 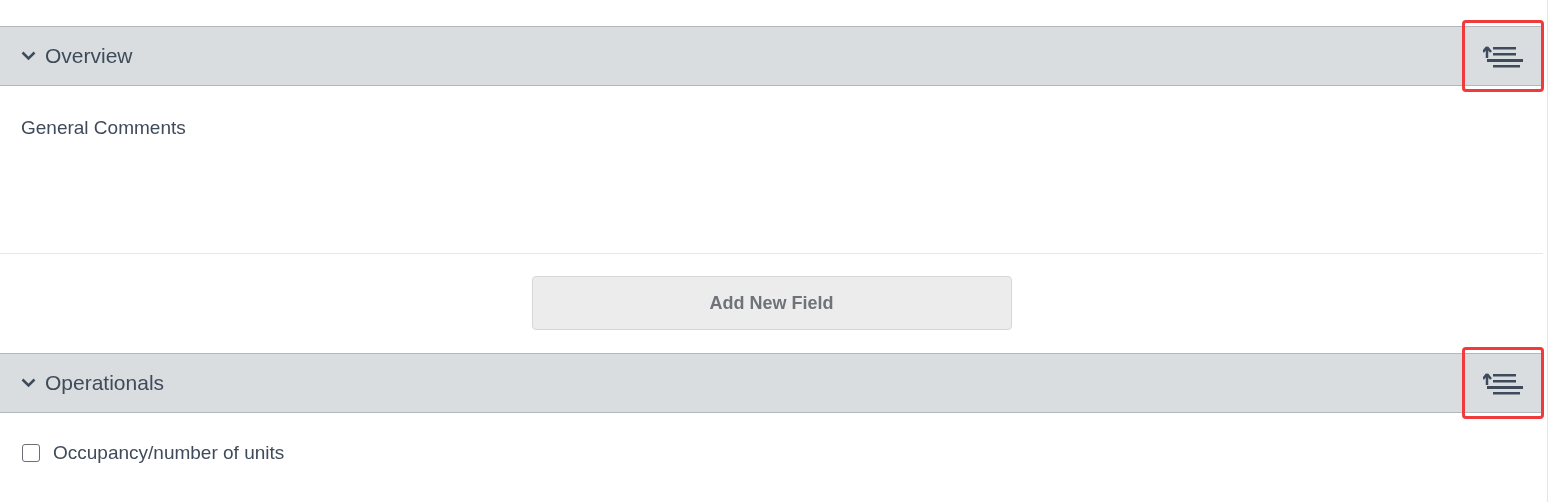 What do you see at coordinates (89, 56) in the screenshot?
I see `section-title: Overview` at bounding box center [89, 56].